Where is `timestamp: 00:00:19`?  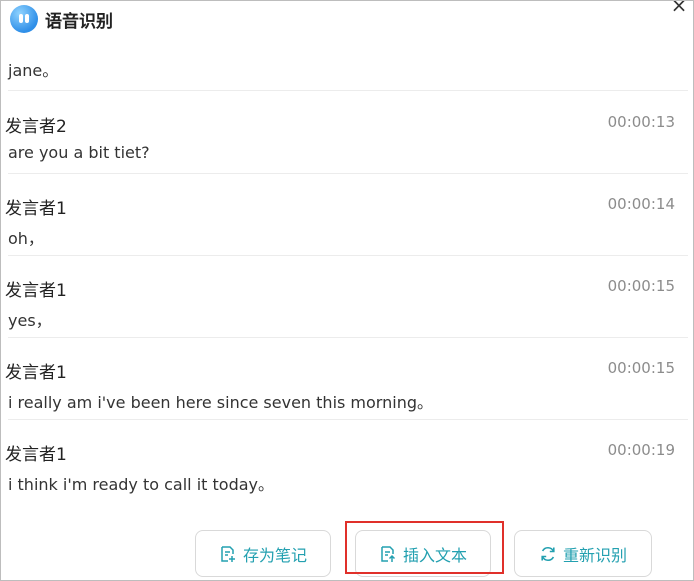
timestamp: 00:00:19 is located at coordinates (641, 450).